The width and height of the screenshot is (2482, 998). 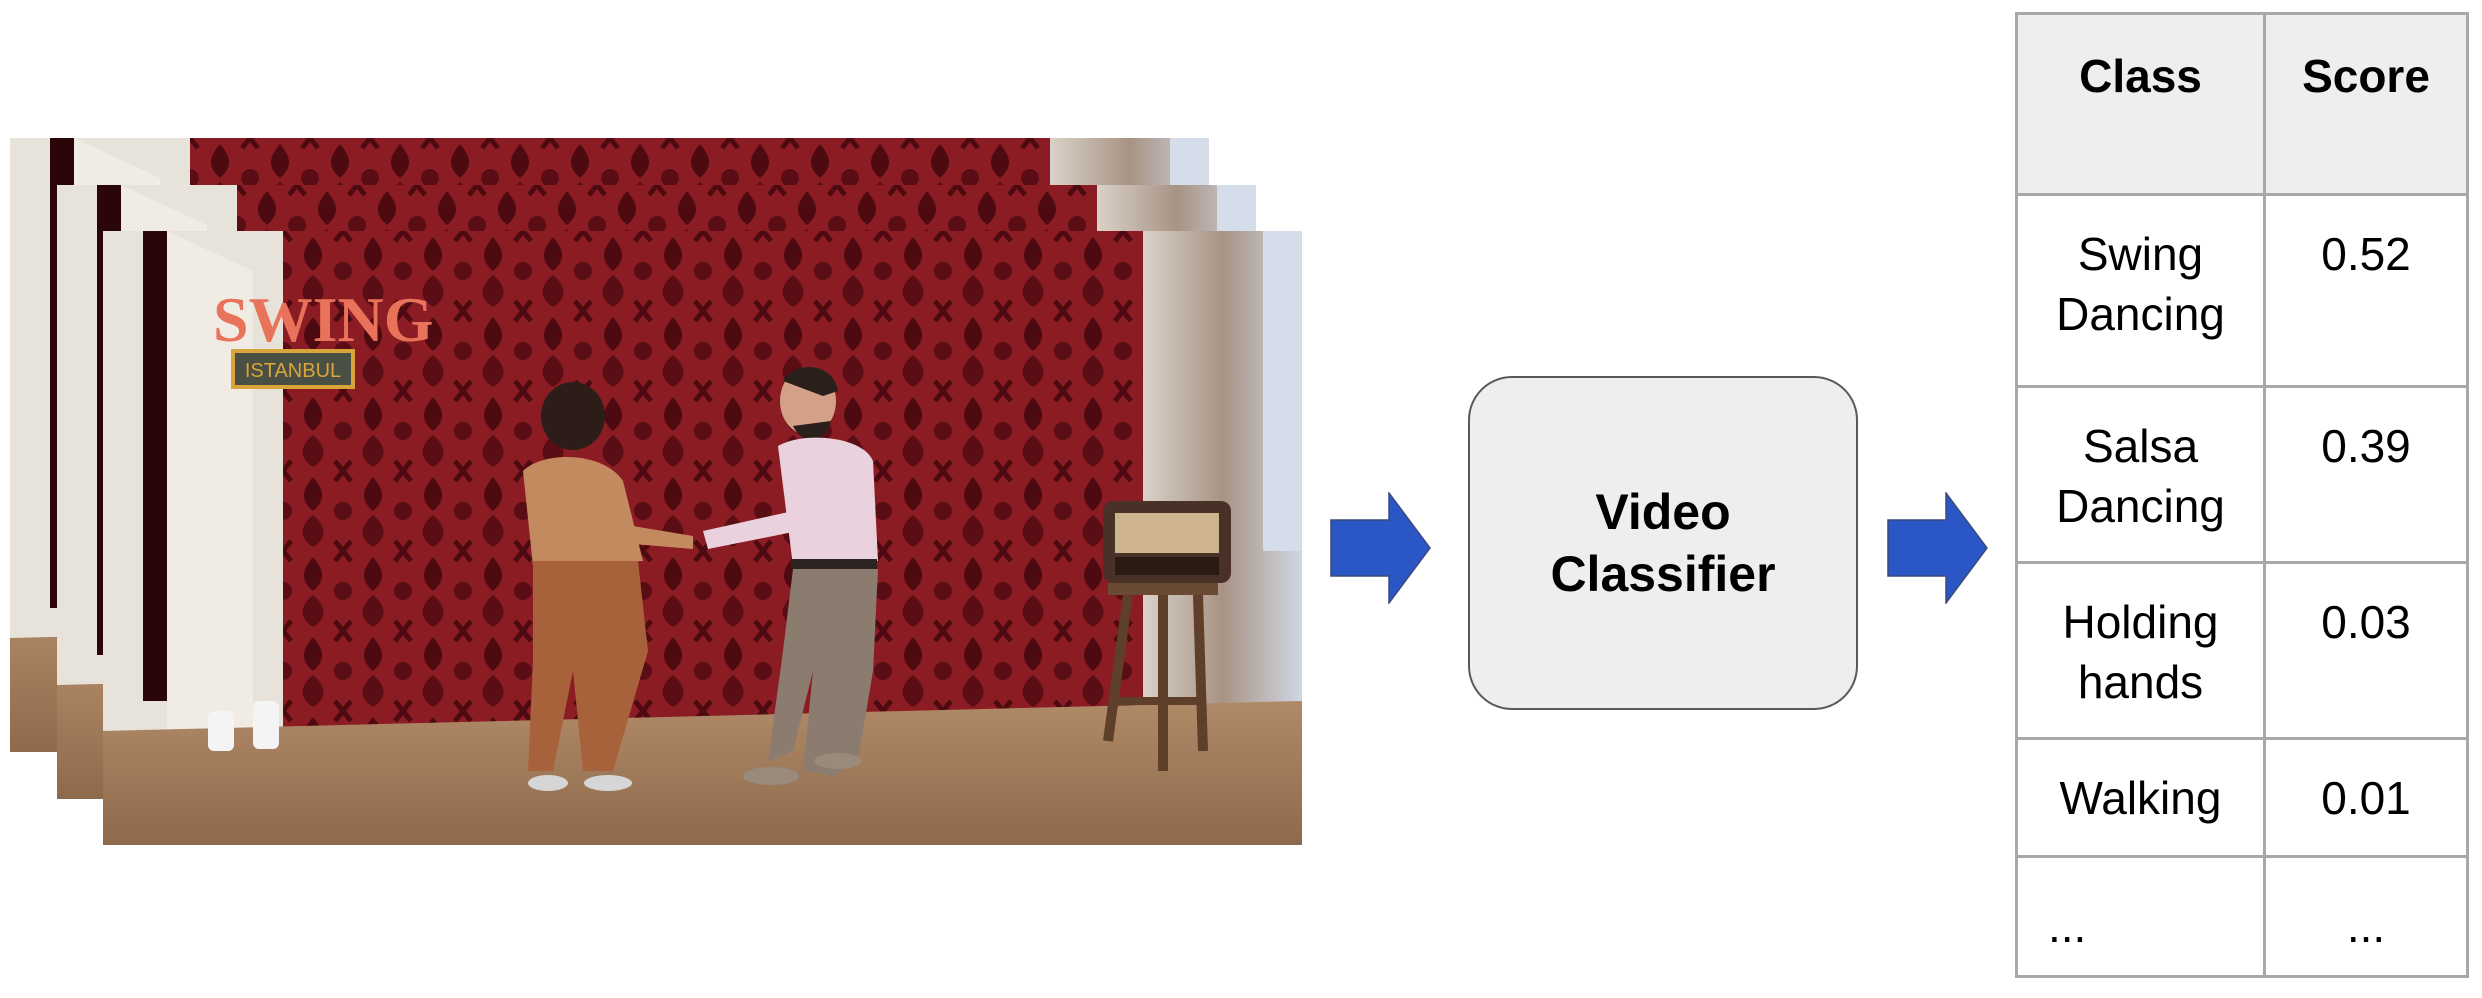 I want to click on table-row: Walking 0.01, so click(x=2242, y=797).